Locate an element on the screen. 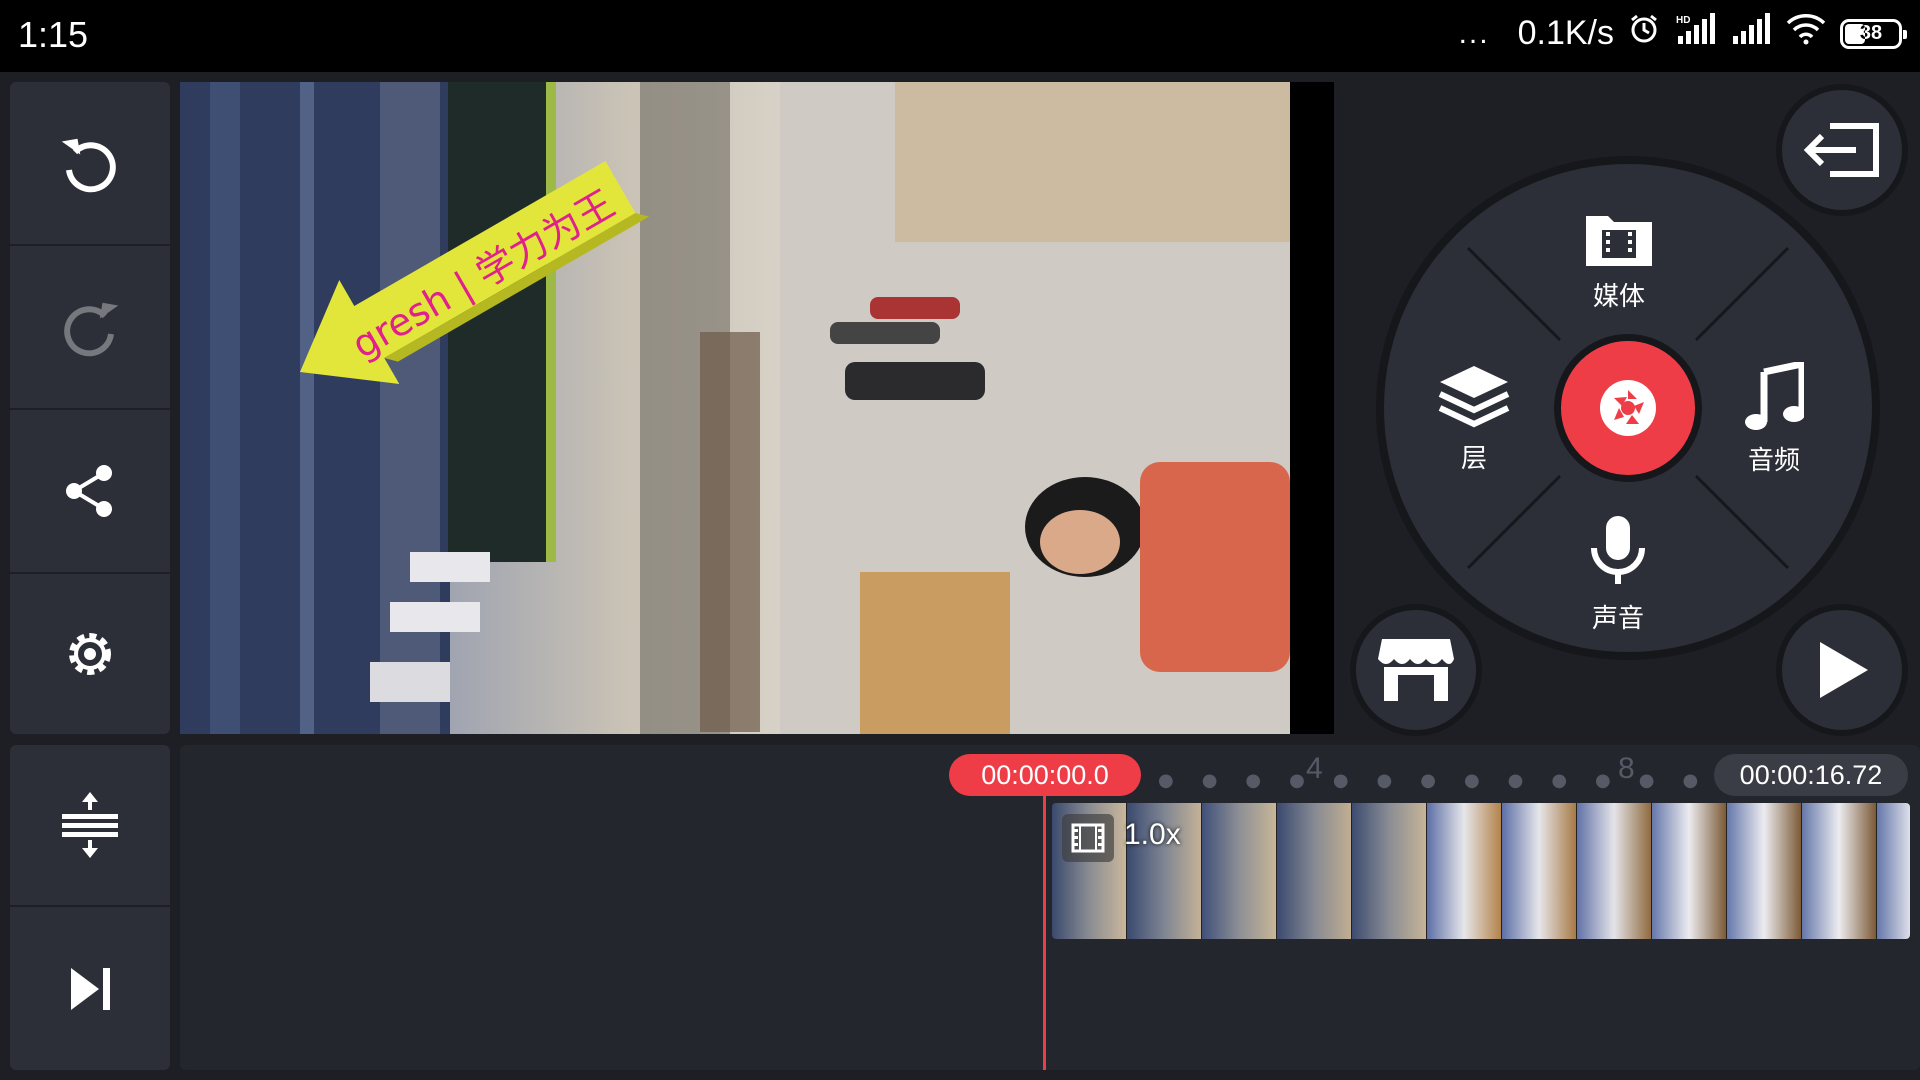 This screenshot has width=1920, height=1080. hd-signal-icon: HD is located at coordinates (1696, 33).